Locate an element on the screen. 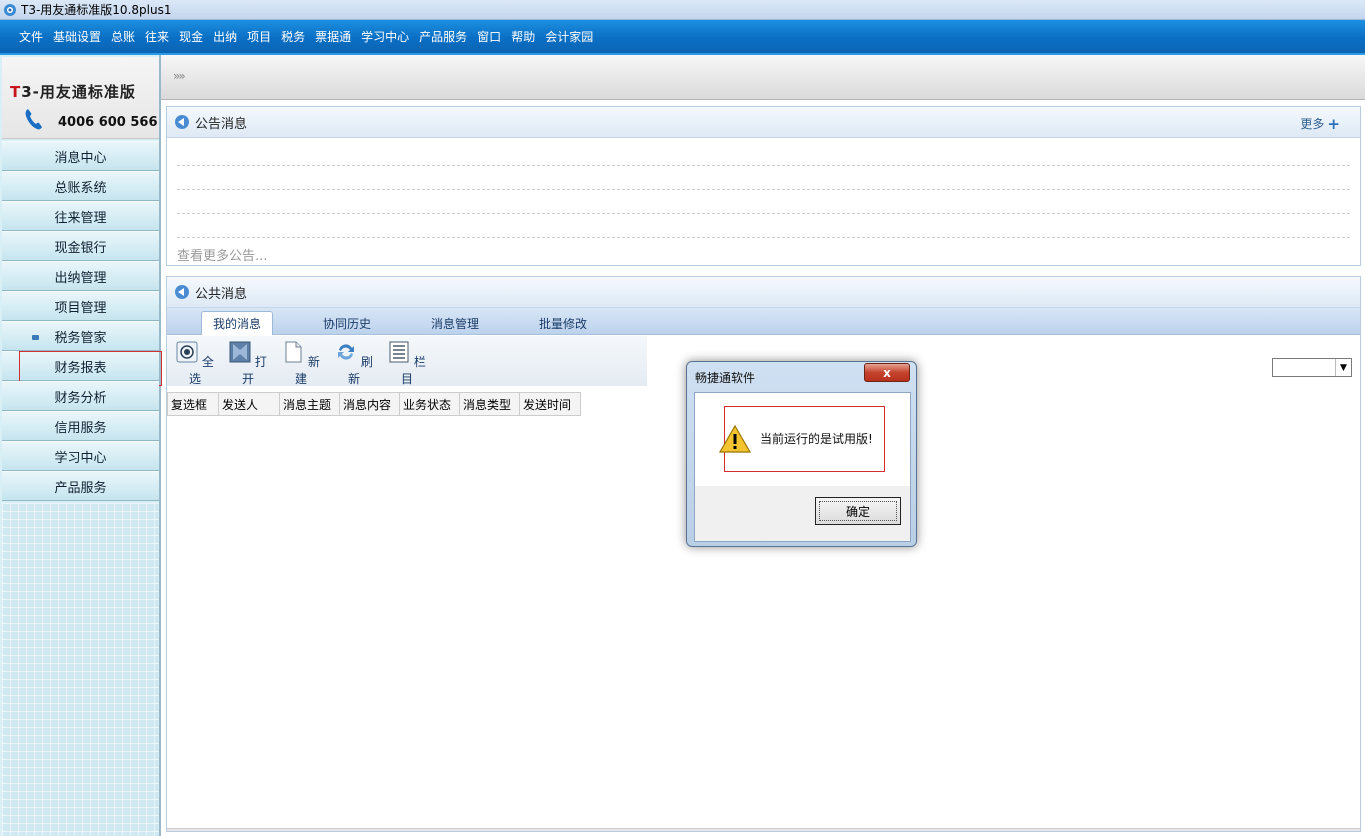 The width and height of the screenshot is (1365, 836). phone-icon is located at coordinates (33, 119).